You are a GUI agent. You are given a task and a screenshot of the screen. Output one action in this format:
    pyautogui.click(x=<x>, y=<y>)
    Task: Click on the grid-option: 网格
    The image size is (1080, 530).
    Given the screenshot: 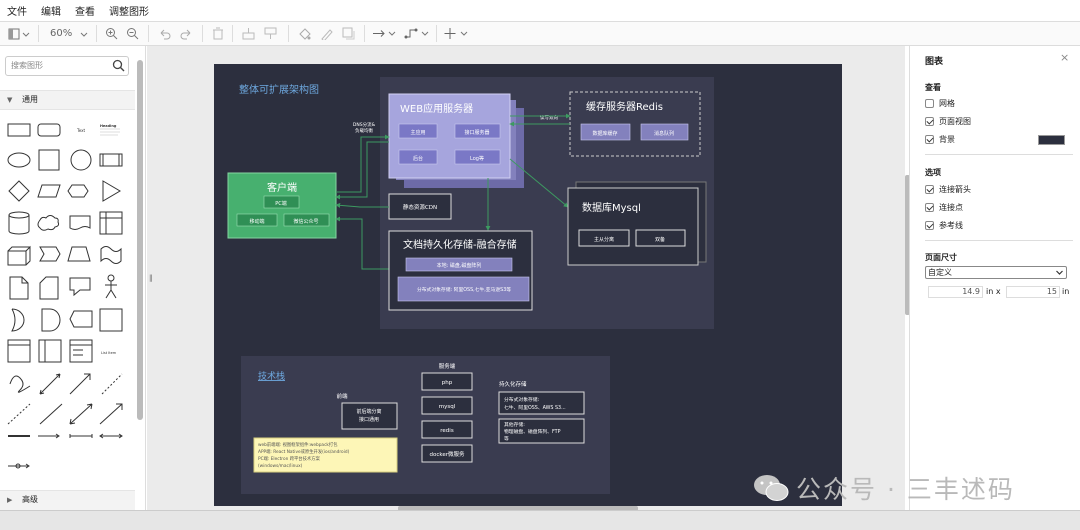 What is the action you would take?
    pyautogui.click(x=940, y=103)
    